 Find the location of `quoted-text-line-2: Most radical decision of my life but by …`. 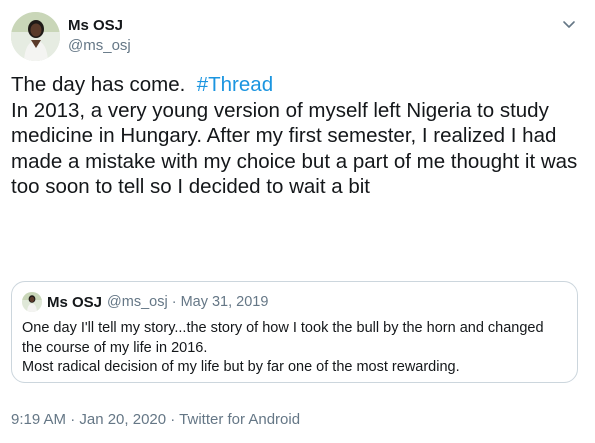

quoted-text-line-2: Most radical decision of my life but by … is located at coordinates (241, 367).